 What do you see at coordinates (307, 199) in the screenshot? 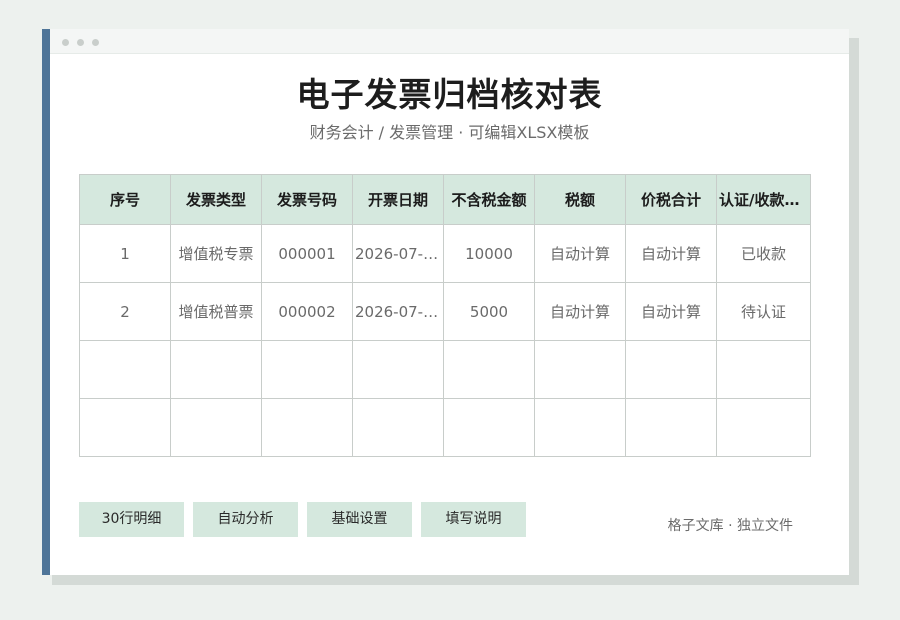
I see `header-cell: 发票号码` at bounding box center [307, 199].